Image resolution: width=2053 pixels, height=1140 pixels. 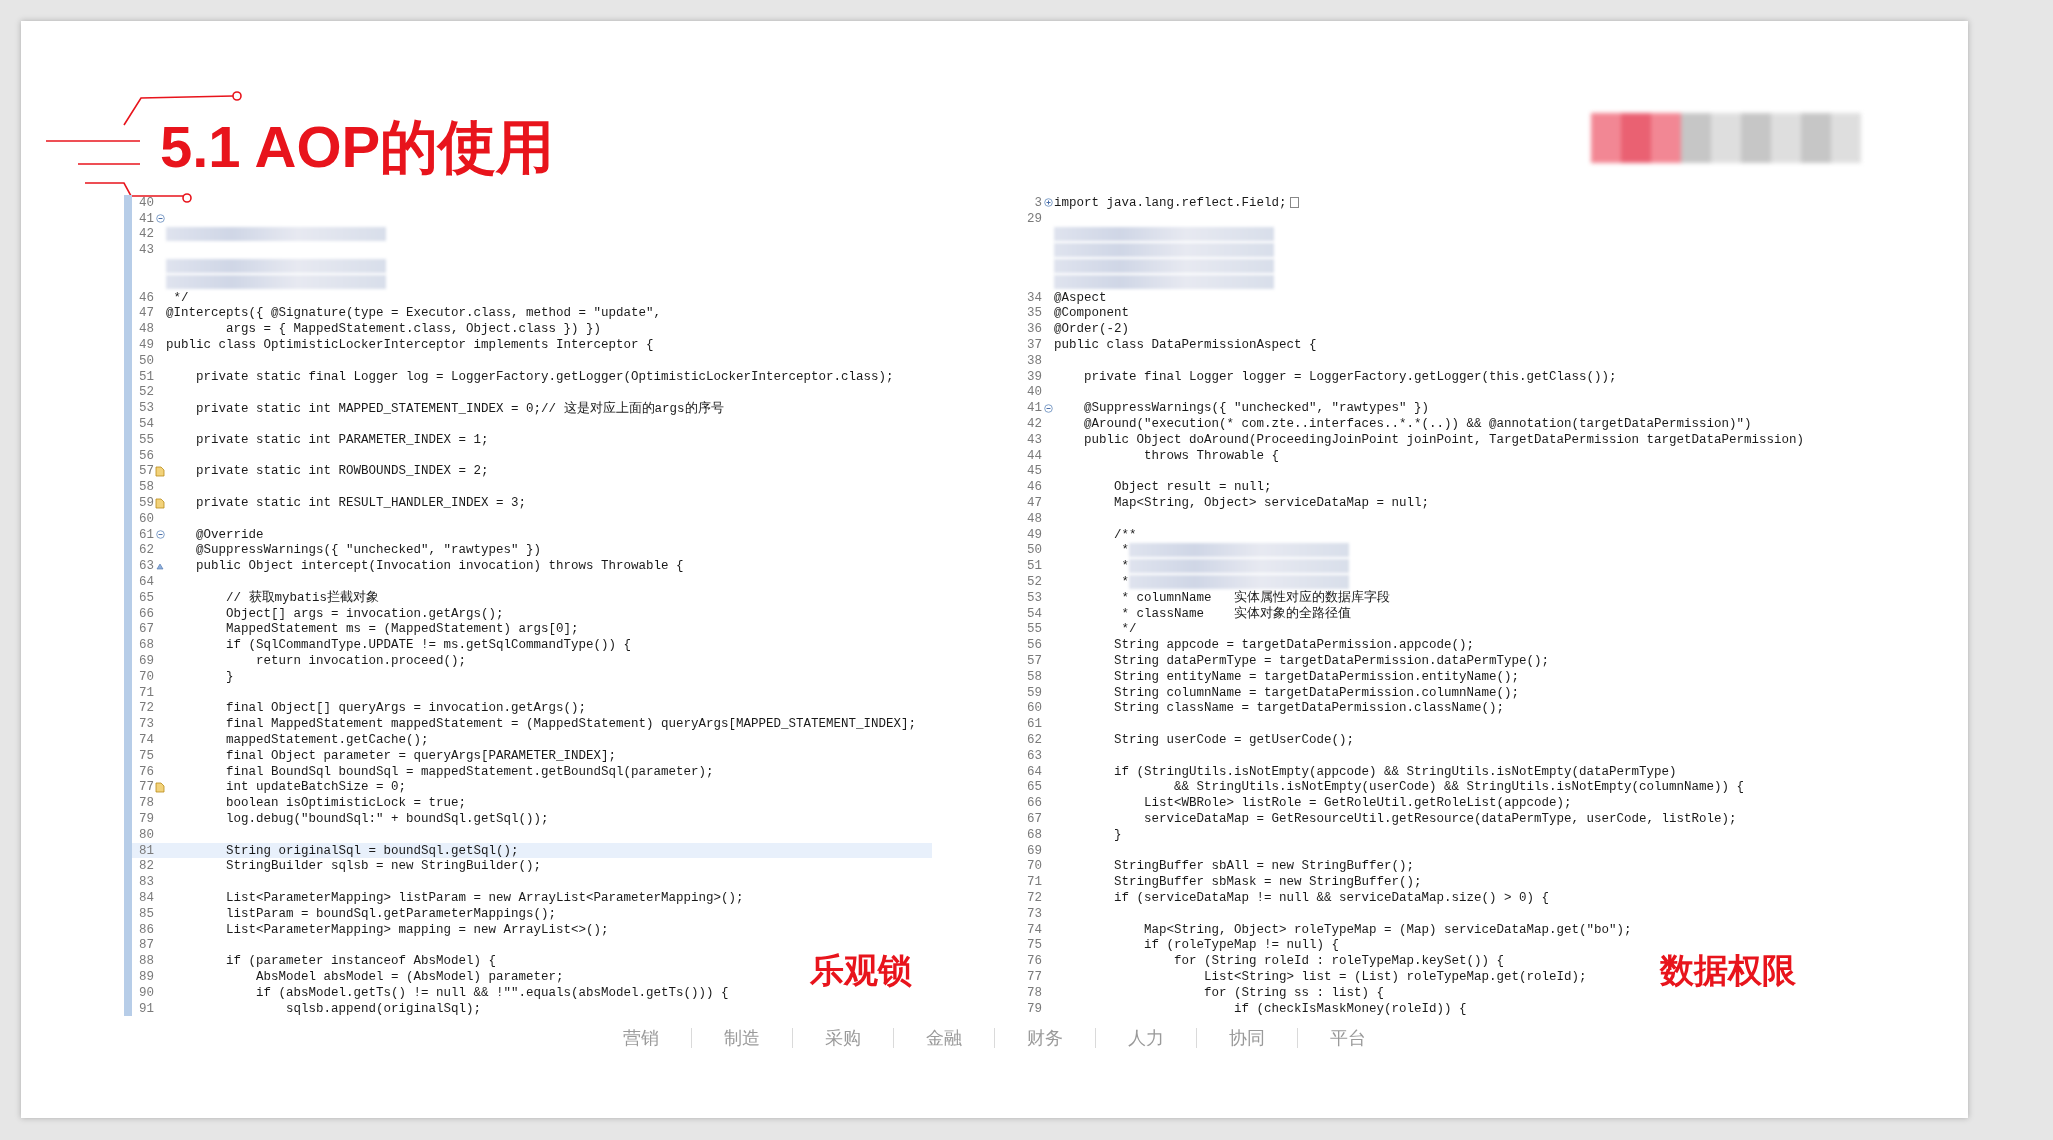 What do you see at coordinates (459, 408) in the screenshot?
I see `code-line: private static int MAPPED_STATEMENT_INDEX = 0;// 这是对应上面的args的序号` at bounding box center [459, 408].